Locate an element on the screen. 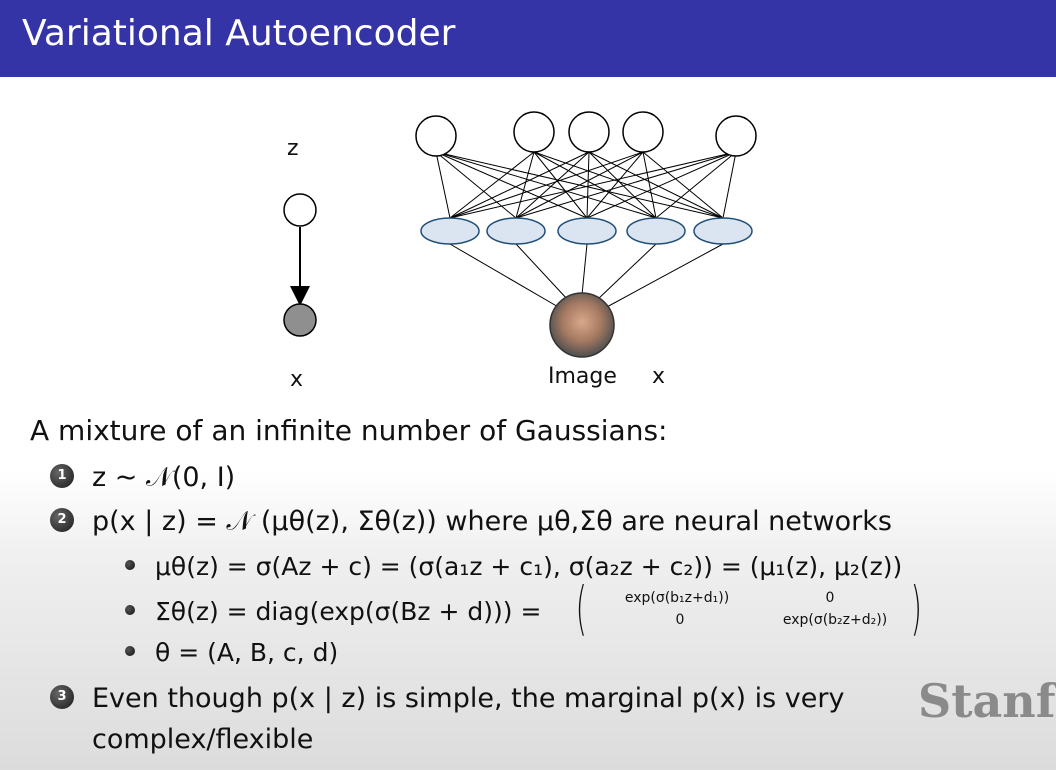  matrix-r1c1: exp(σ(b₁z+d₁)) is located at coordinates (677, 598).